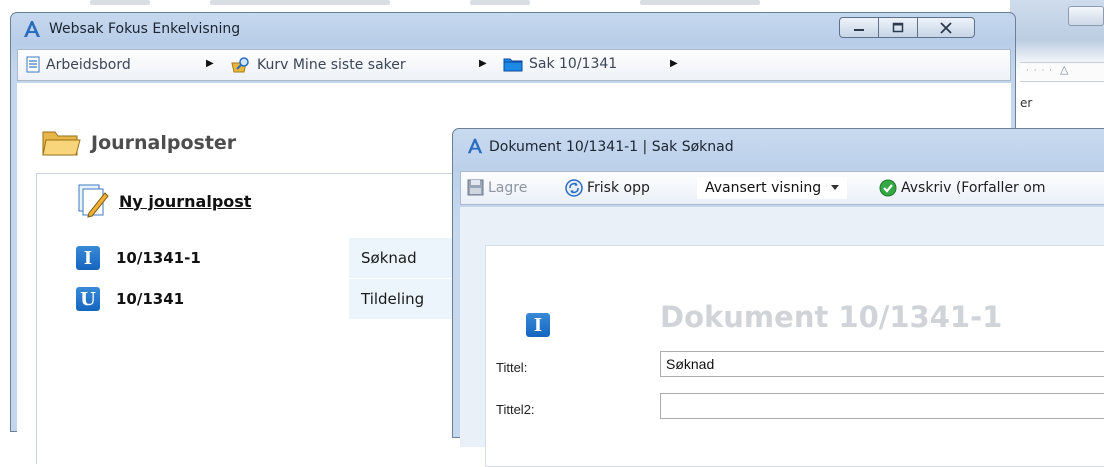 This screenshot has width=1104, height=467. Describe the element at coordinates (475, 187) in the screenshot. I see `floppy-disk-icon` at that location.